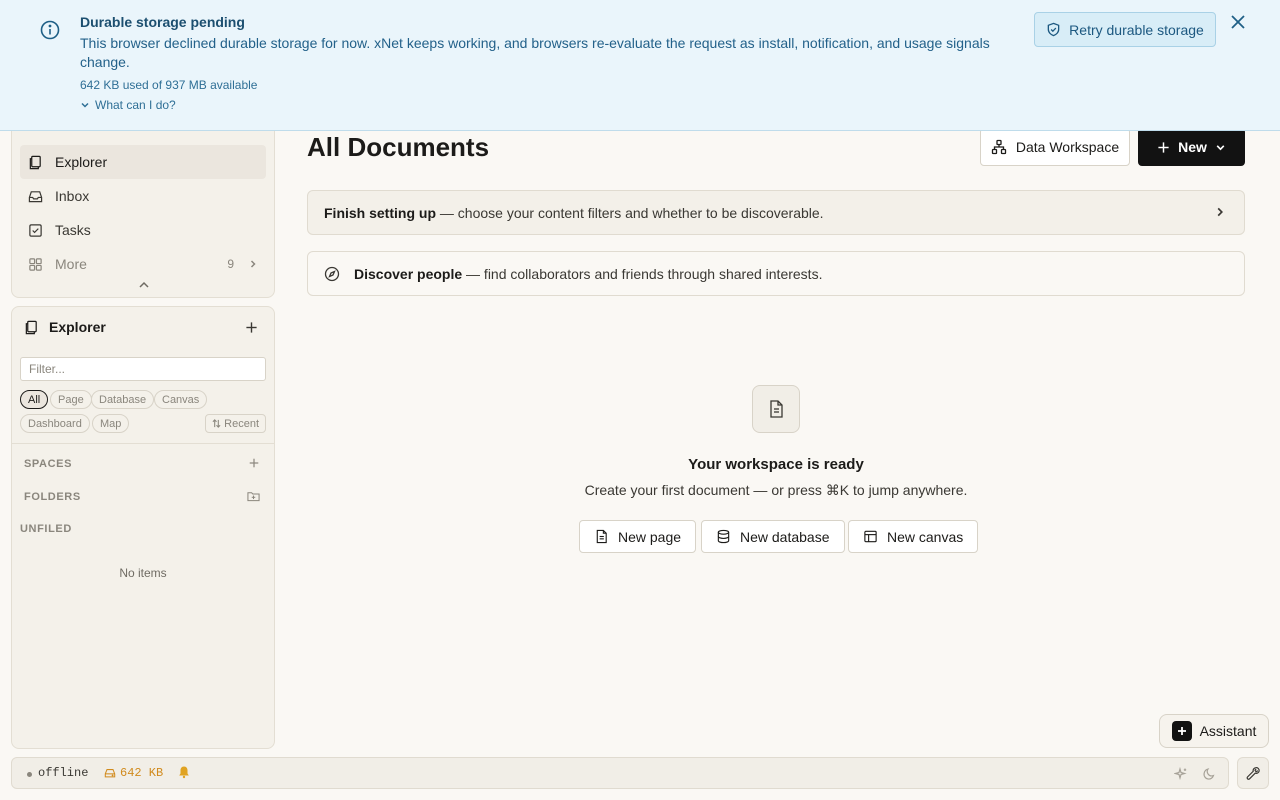 The image size is (1280, 800). What do you see at coordinates (143, 162) in the screenshot?
I see `sidebar-item-explorer: Explorer` at bounding box center [143, 162].